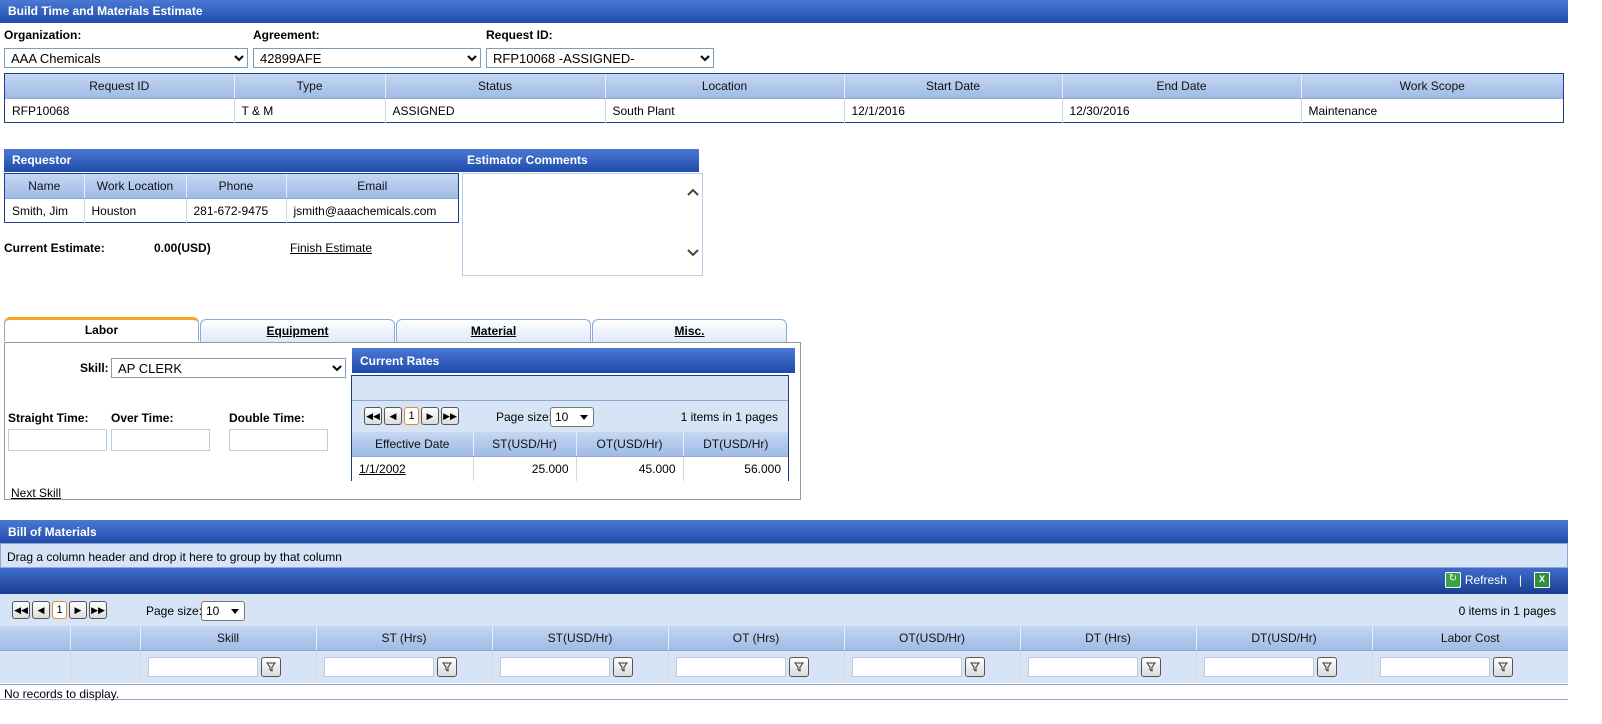  What do you see at coordinates (278, 440) in the screenshot?
I see `double-time-input` at bounding box center [278, 440].